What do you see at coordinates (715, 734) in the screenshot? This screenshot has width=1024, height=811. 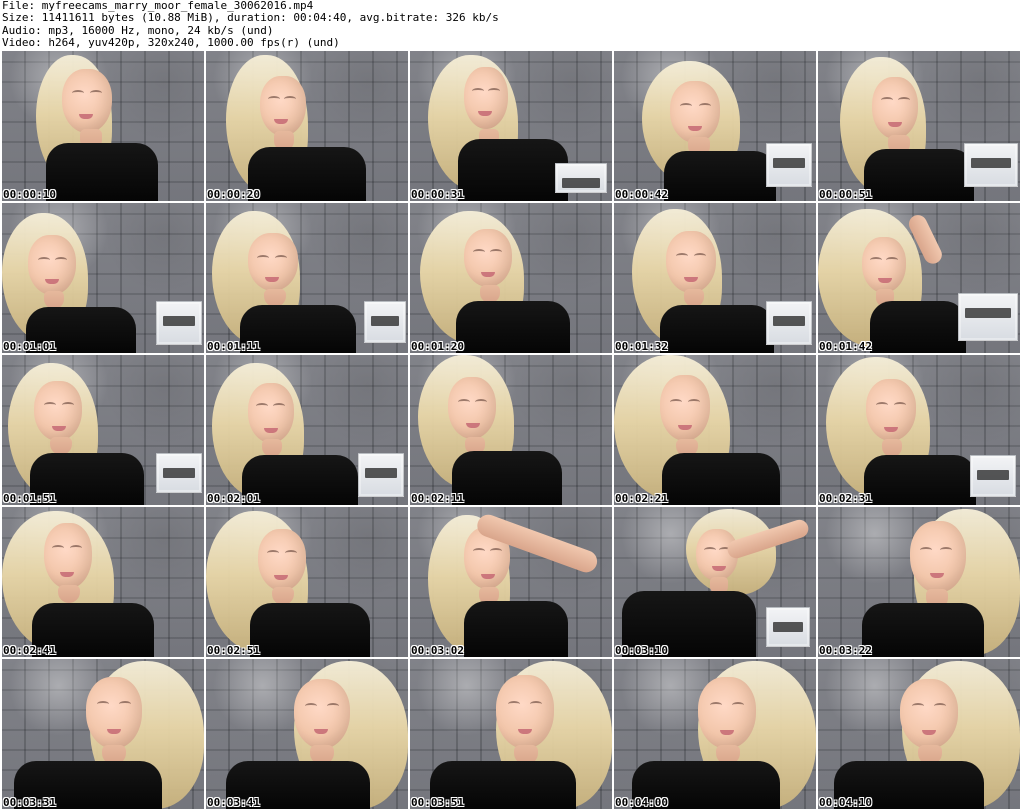 I see `thumbnail-frame-24: 00:04:00` at bounding box center [715, 734].